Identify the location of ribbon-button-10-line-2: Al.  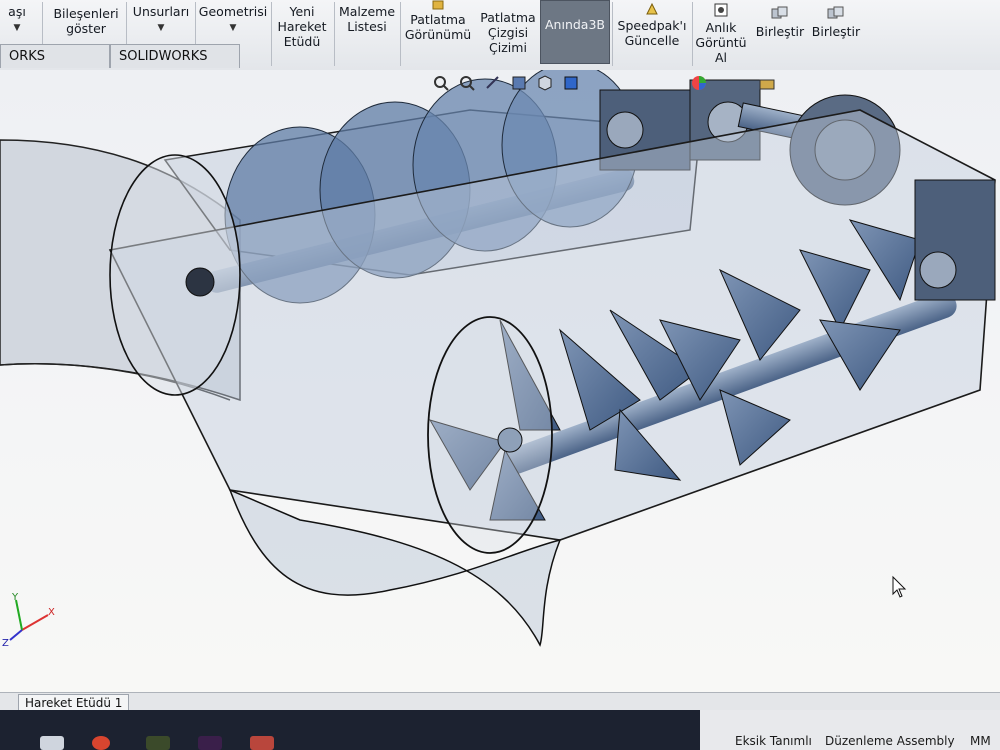
(721, 57).